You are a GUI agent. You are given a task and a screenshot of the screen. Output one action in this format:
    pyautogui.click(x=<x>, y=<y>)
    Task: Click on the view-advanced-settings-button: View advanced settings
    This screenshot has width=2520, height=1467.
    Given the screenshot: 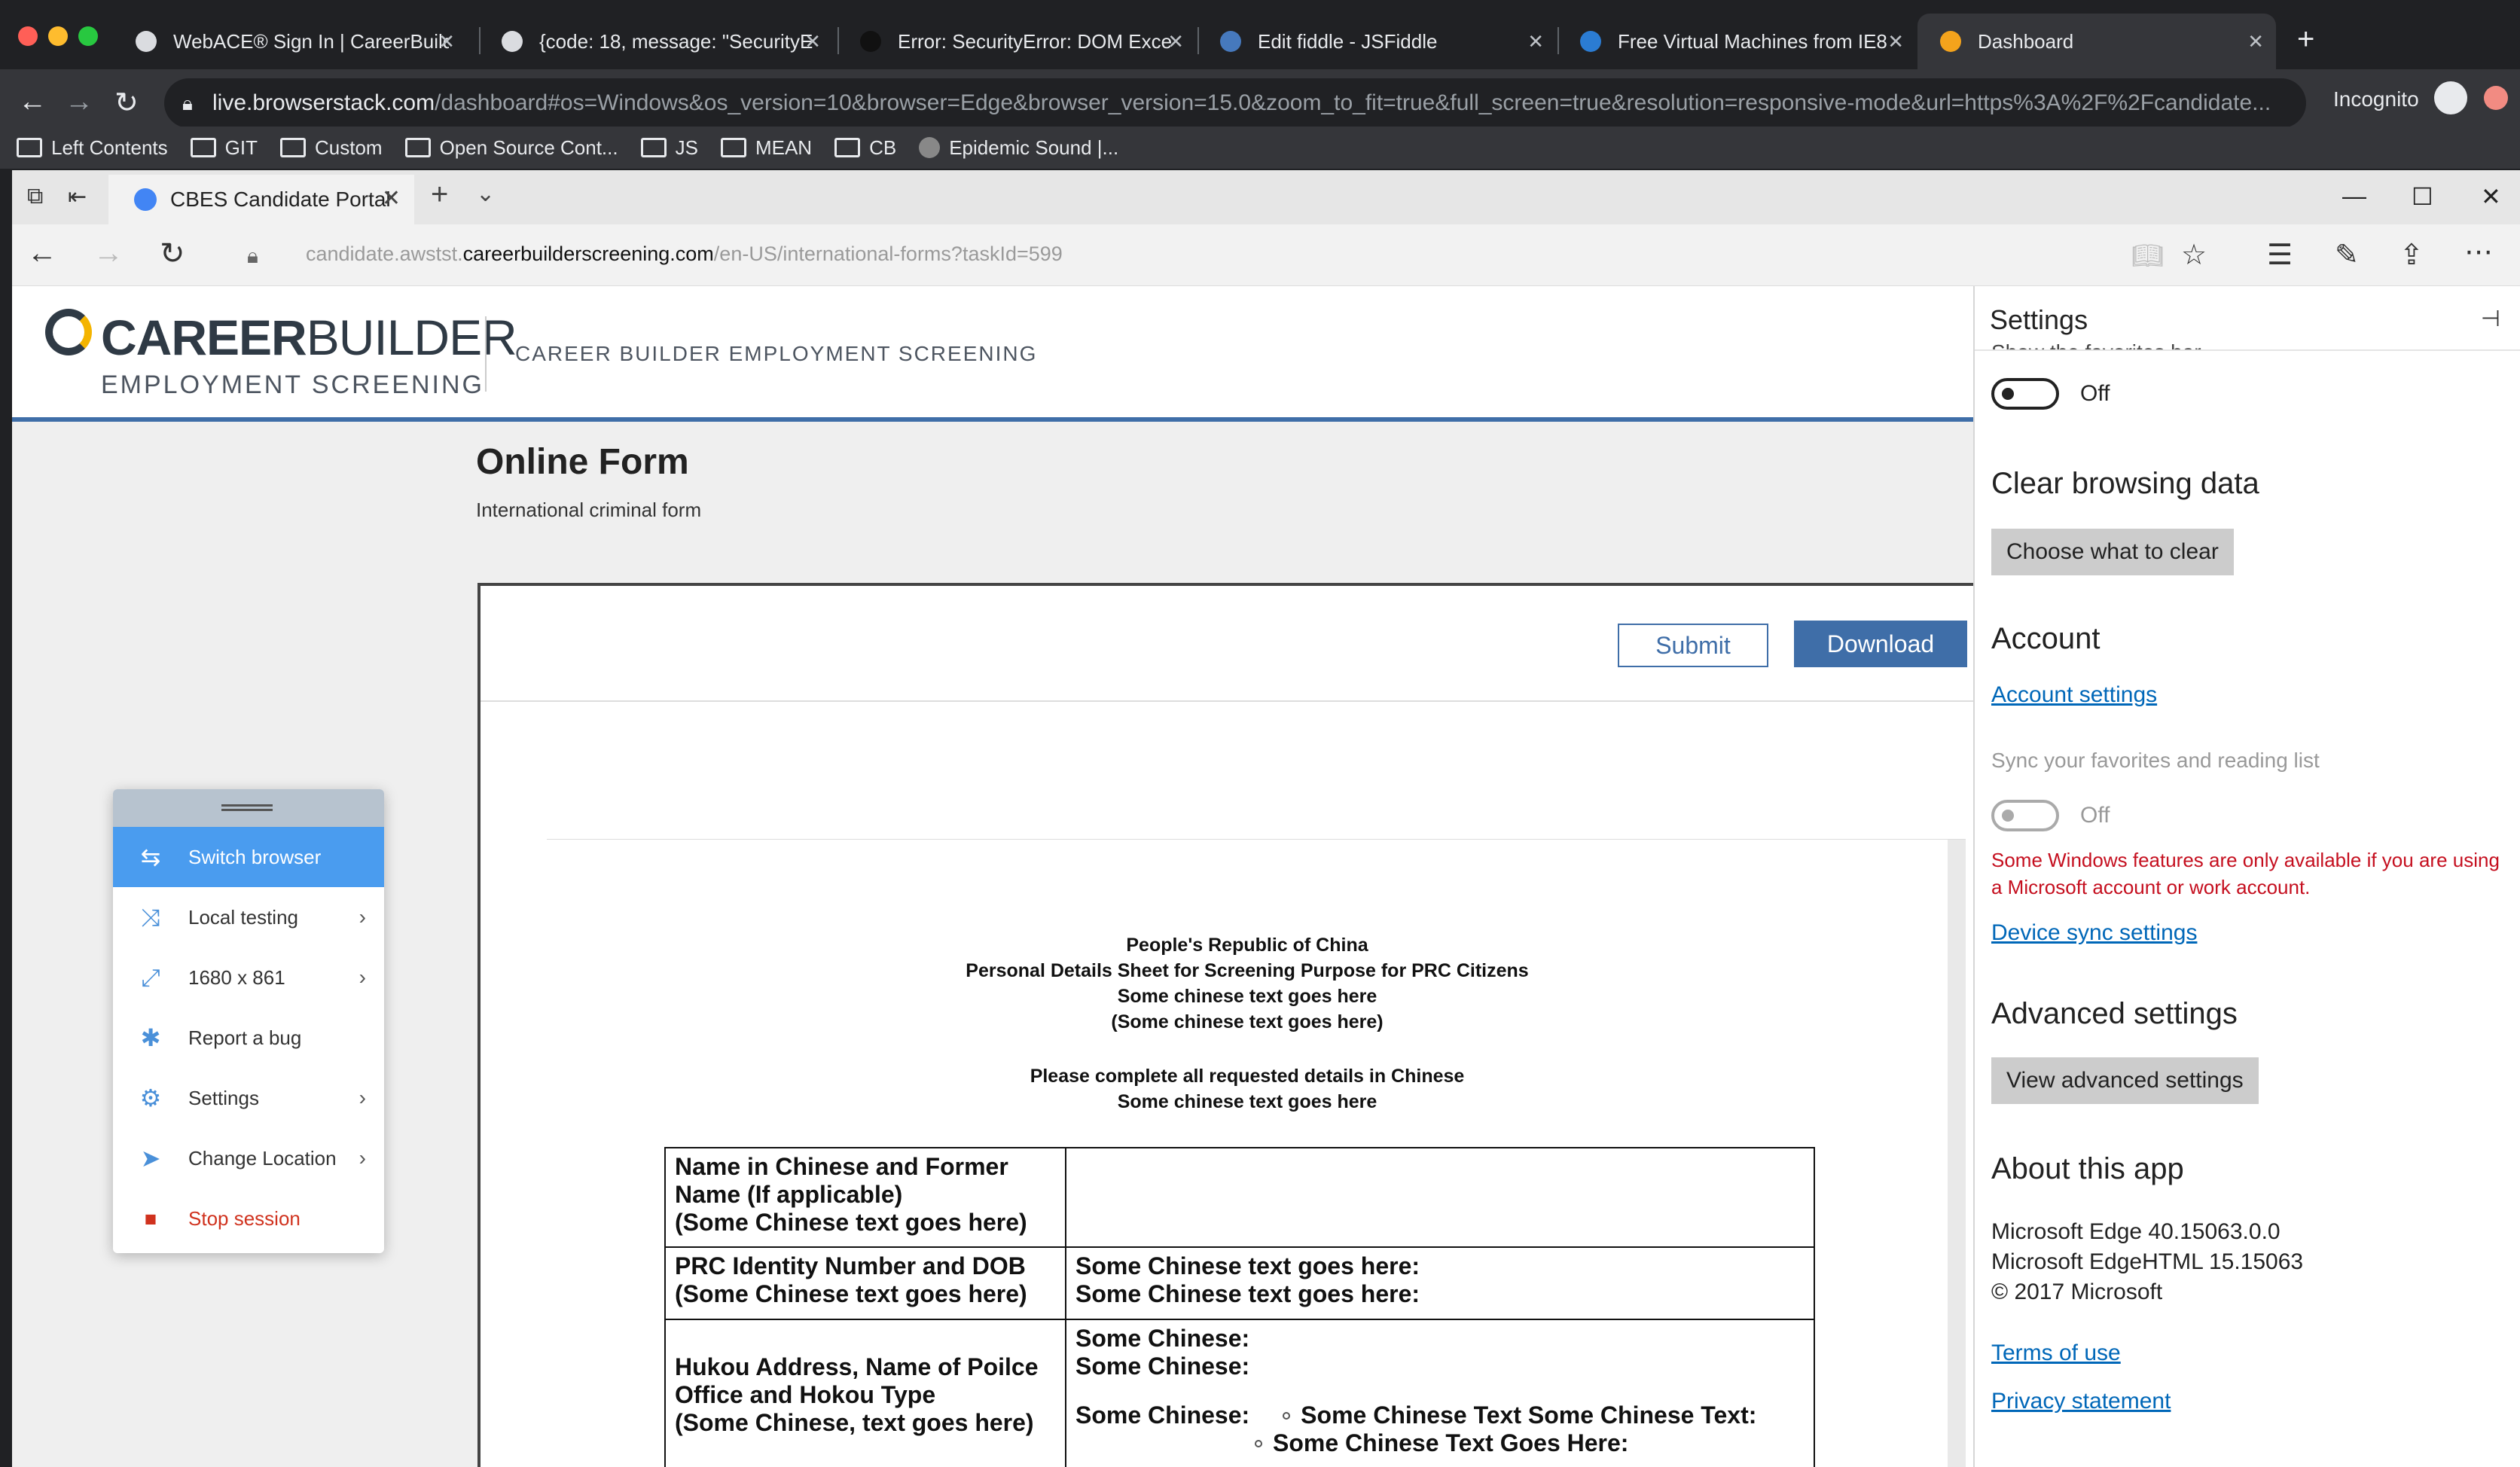 What is the action you would take?
    pyautogui.click(x=2125, y=1080)
    